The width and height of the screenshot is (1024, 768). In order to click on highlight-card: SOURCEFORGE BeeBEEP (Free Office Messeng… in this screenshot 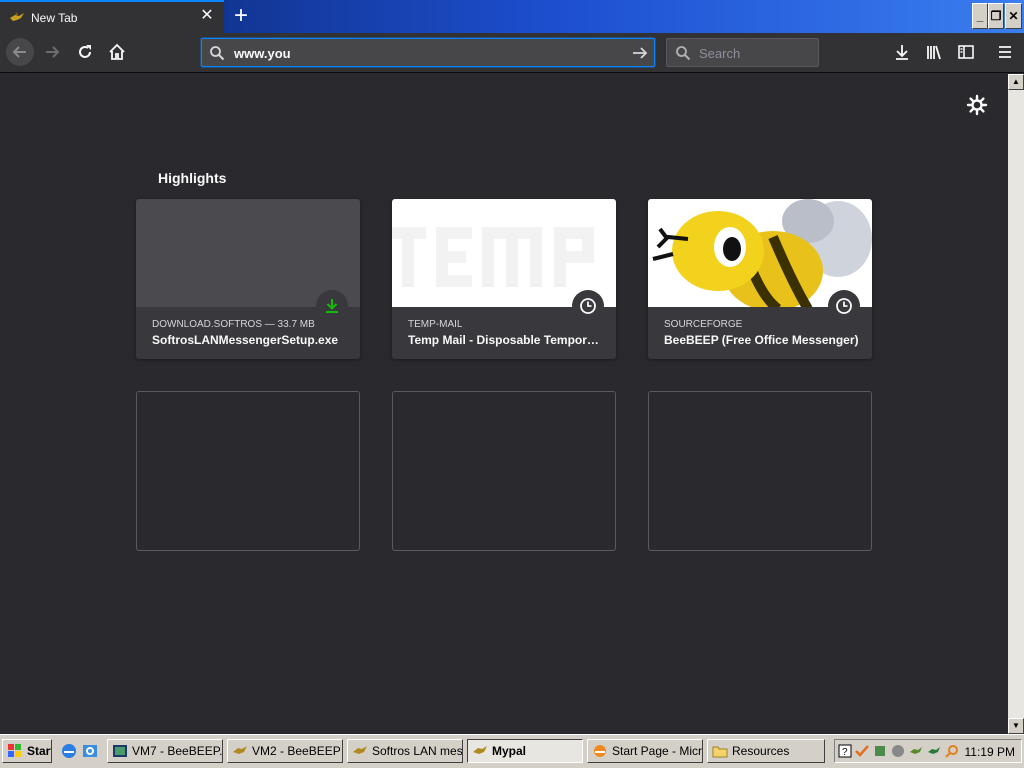, I will do `click(760, 279)`.